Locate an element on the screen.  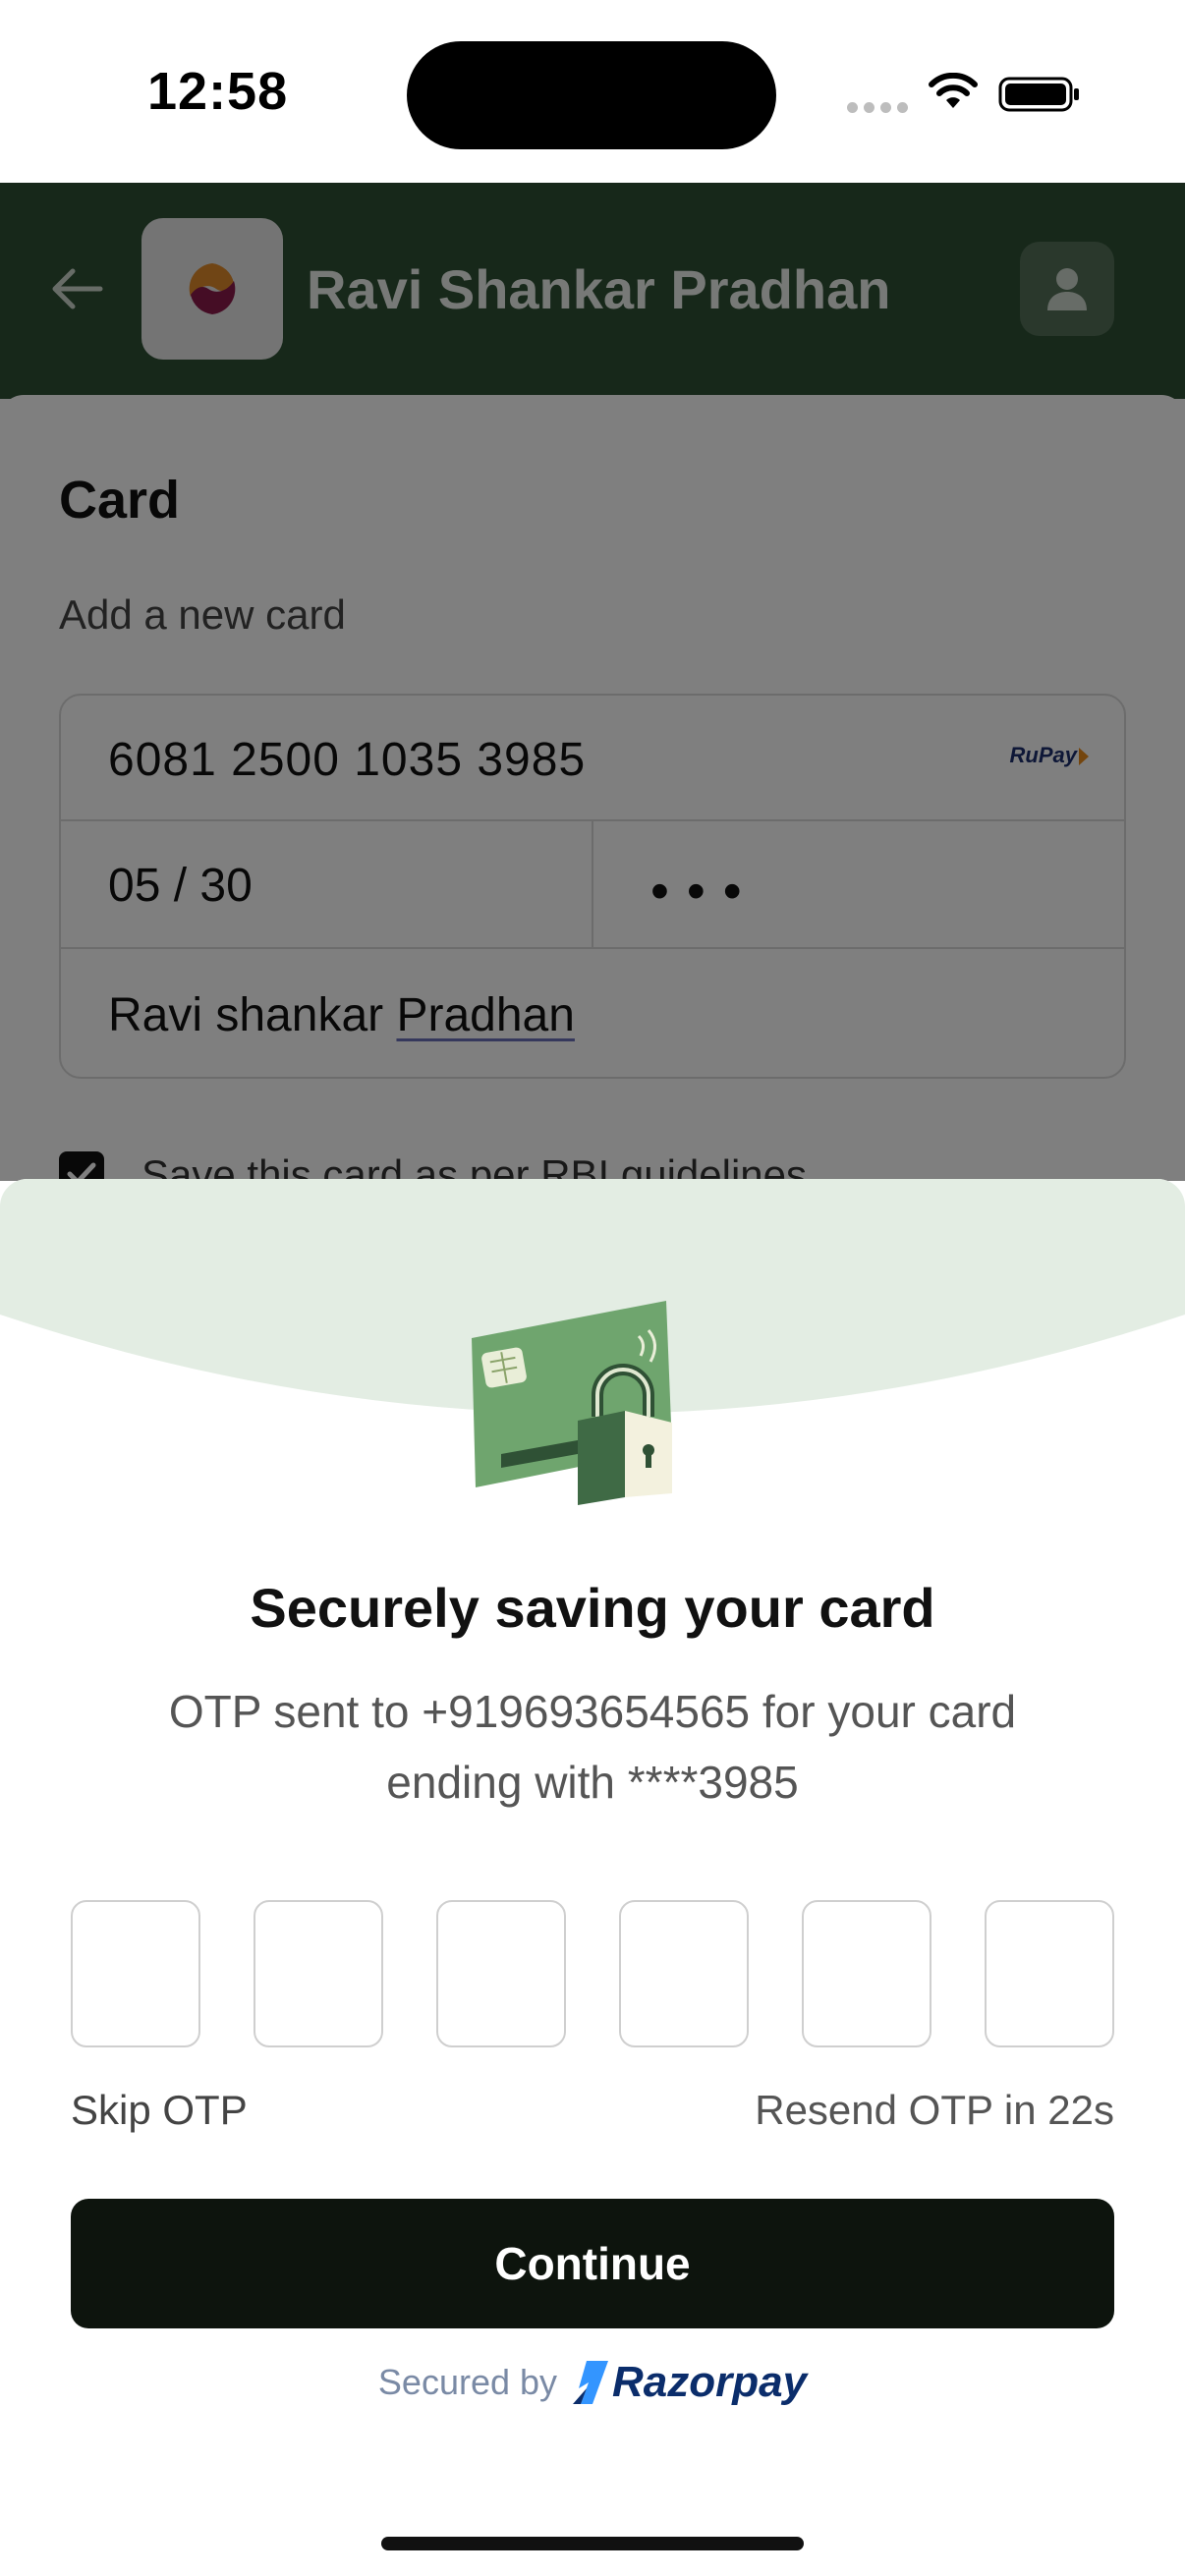
resend-otp-timer: Resend OTP in 22s is located at coordinates (935, 2110).